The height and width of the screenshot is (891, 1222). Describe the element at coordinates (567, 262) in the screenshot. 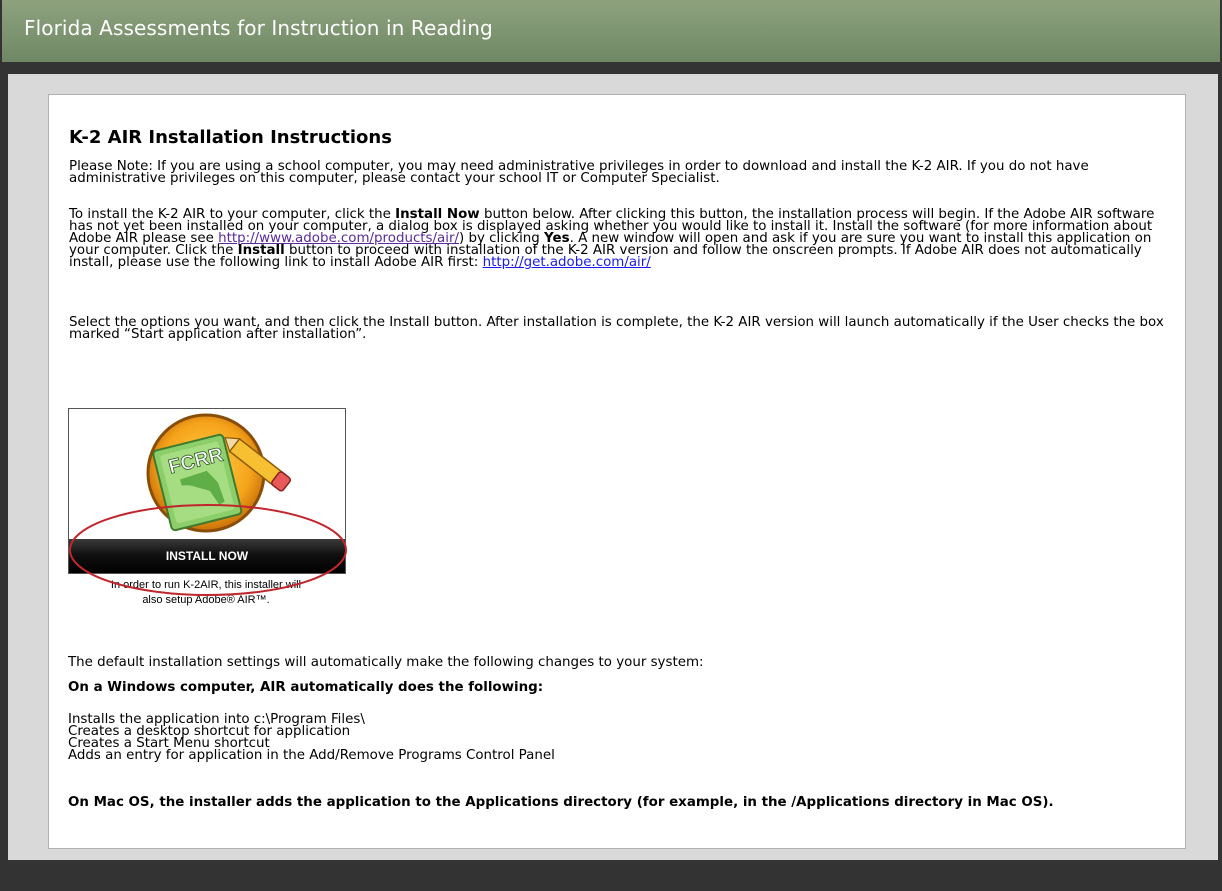

I see `get-adobe-air-link: http://get.adobe.com/air/` at that location.